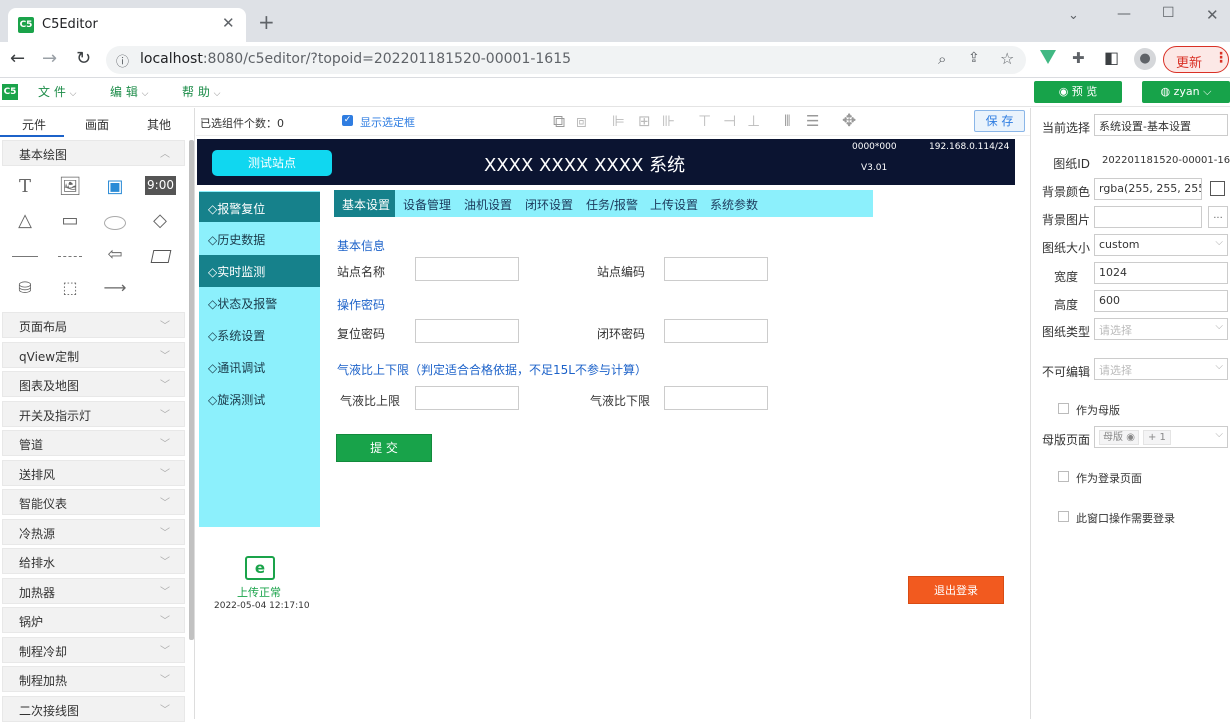  Describe the element at coordinates (716, 398) in the screenshot. I see `ratio-lower-input` at that location.